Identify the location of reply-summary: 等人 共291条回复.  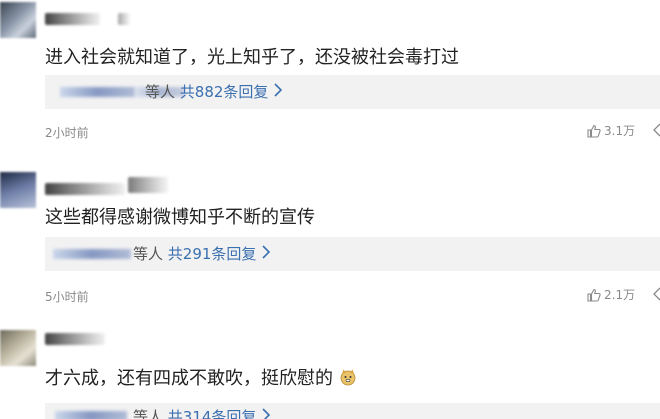
(352, 254).